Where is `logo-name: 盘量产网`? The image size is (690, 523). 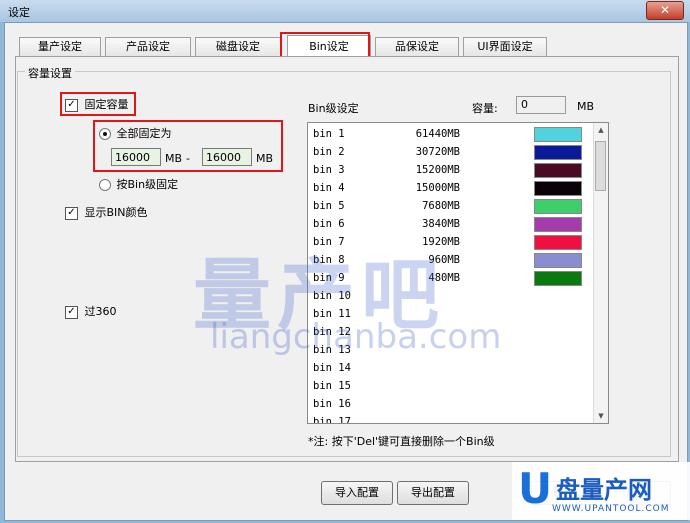 logo-name: 盘量产网 is located at coordinates (604, 490).